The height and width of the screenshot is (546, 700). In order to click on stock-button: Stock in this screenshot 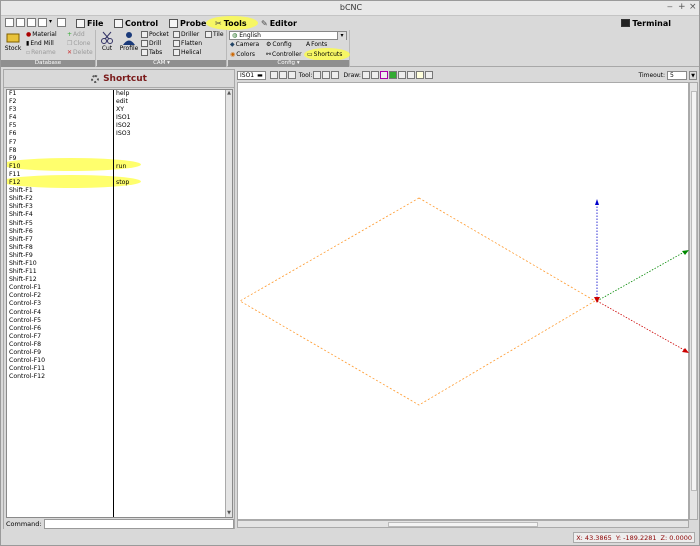, I will do `click(13, 41)`.